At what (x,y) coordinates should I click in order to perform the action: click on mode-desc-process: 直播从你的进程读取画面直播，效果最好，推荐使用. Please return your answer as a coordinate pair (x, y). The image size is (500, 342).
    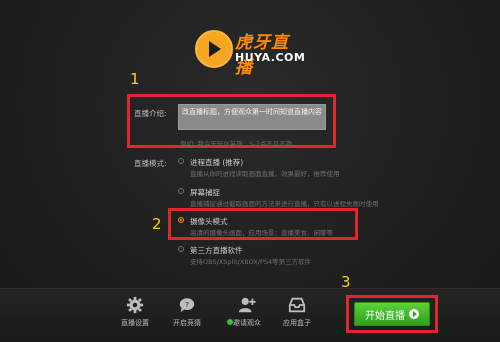
    Looking at the image, I should click on (265, 174).